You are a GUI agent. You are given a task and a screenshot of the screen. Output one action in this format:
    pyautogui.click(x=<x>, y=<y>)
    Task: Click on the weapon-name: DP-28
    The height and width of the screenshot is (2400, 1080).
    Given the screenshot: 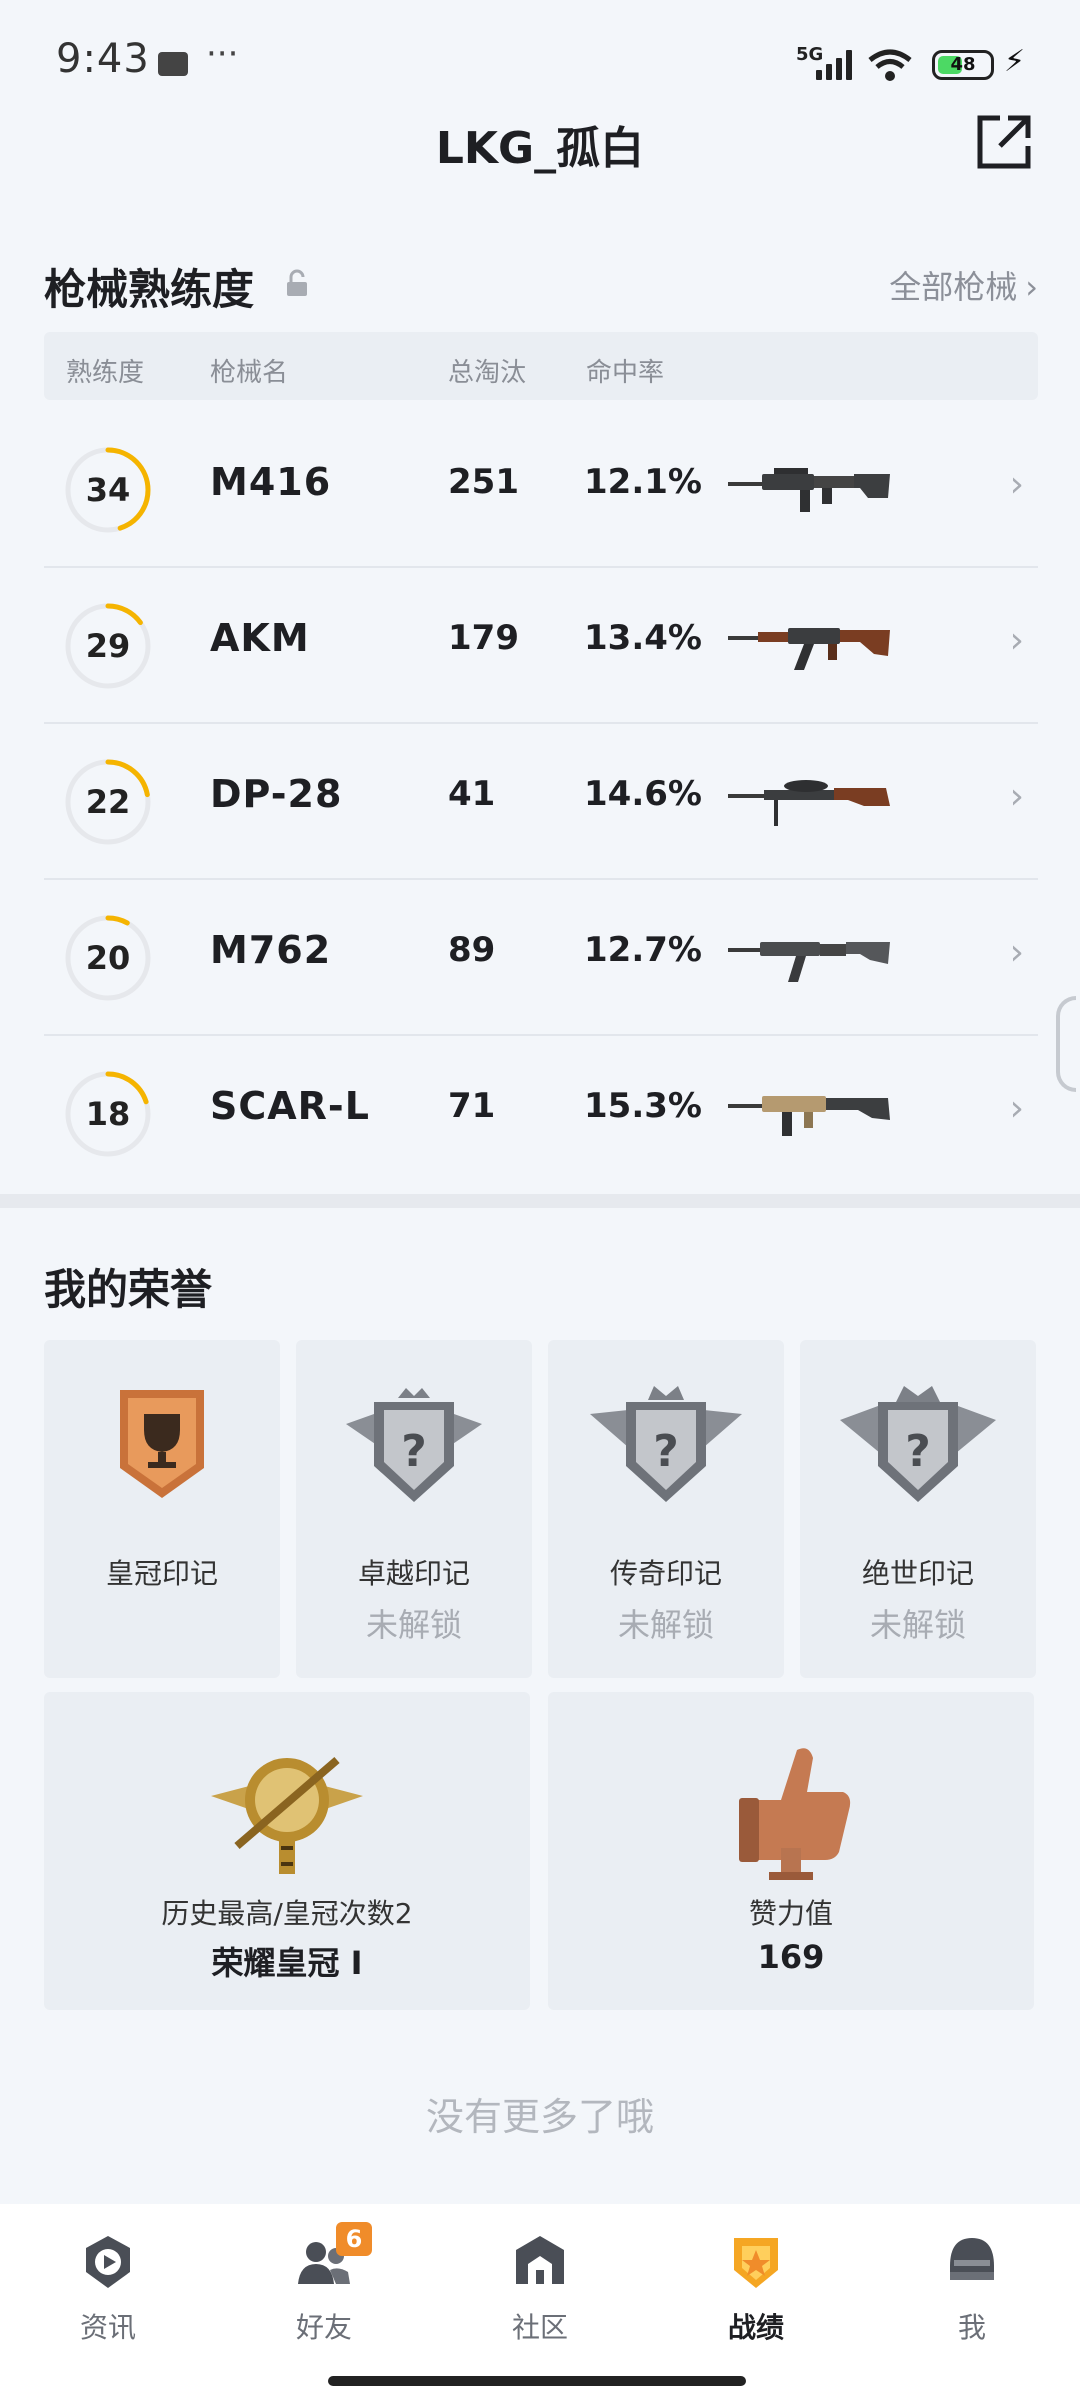 What is the action you would take?
    pyautogui.click(x=276, y=794)
    